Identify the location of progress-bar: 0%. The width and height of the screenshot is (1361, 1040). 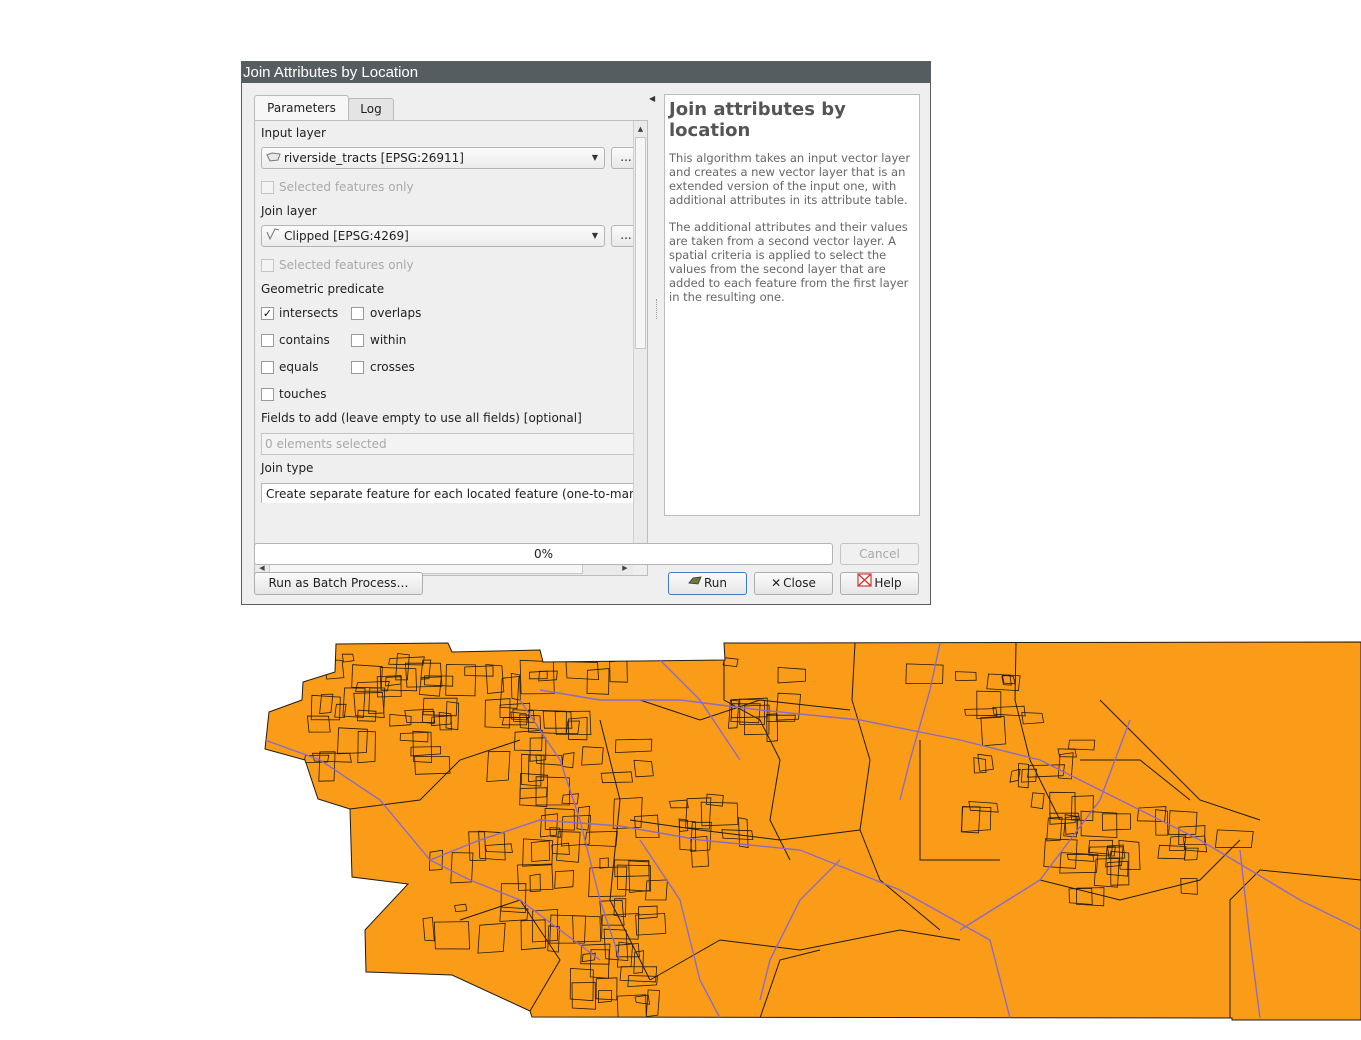
(543, 554).